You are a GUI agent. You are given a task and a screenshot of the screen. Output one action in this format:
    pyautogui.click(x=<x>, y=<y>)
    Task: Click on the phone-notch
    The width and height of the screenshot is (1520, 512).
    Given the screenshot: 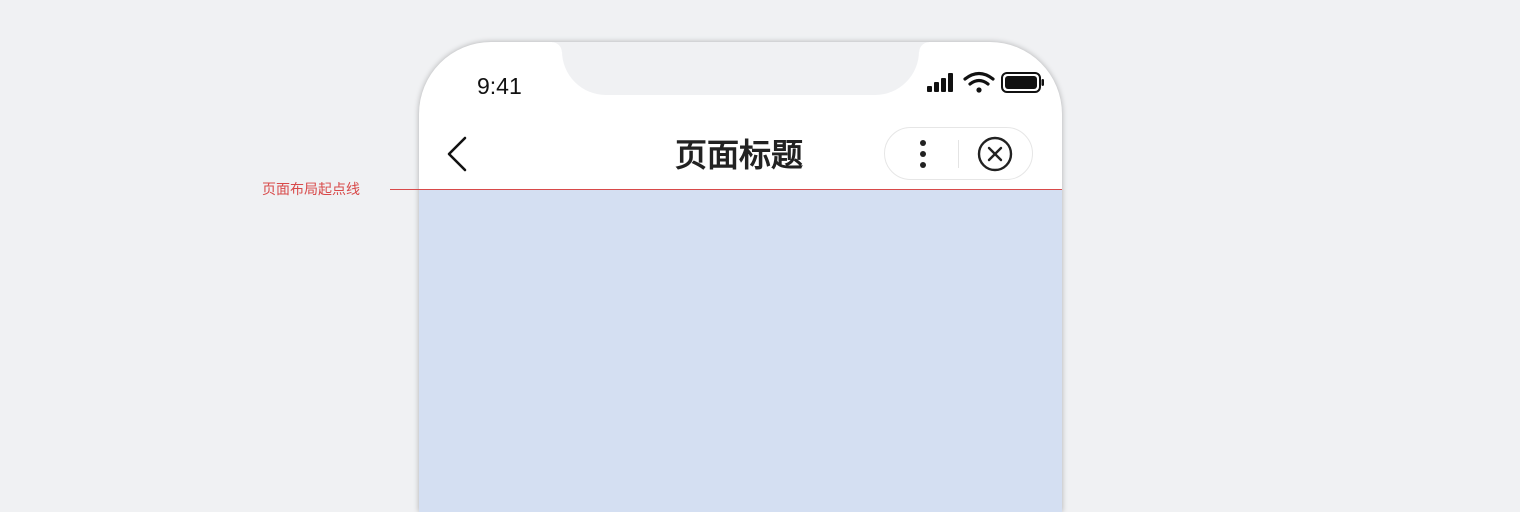 What is the action you would take?
    pyautogui.click(x=740, y=68)
    